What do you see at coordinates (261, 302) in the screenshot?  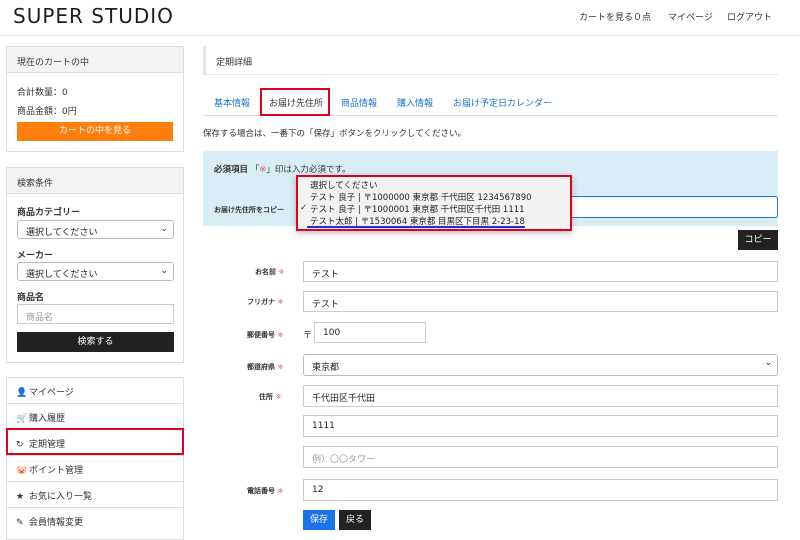 I see `kana-label-text: フリガナ` at bounding box center [261, 302].